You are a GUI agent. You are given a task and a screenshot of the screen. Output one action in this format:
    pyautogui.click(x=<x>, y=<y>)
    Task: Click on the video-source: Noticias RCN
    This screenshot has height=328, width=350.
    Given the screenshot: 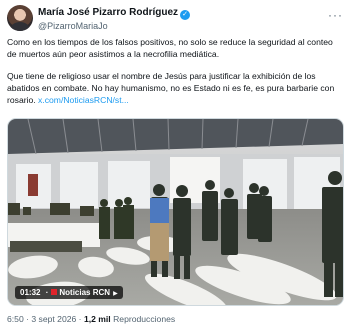 What is the action you would take?
    pyautogui.click(x=85, y=292)
    